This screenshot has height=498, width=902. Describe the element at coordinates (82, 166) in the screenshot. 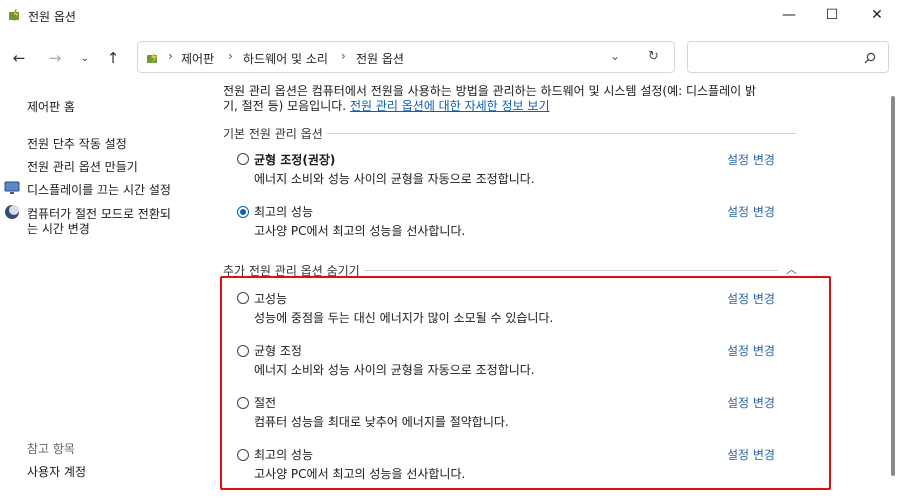

I see `sidebar-item-create-power-plan: 전원 관리 옵션 만들기` at that location.